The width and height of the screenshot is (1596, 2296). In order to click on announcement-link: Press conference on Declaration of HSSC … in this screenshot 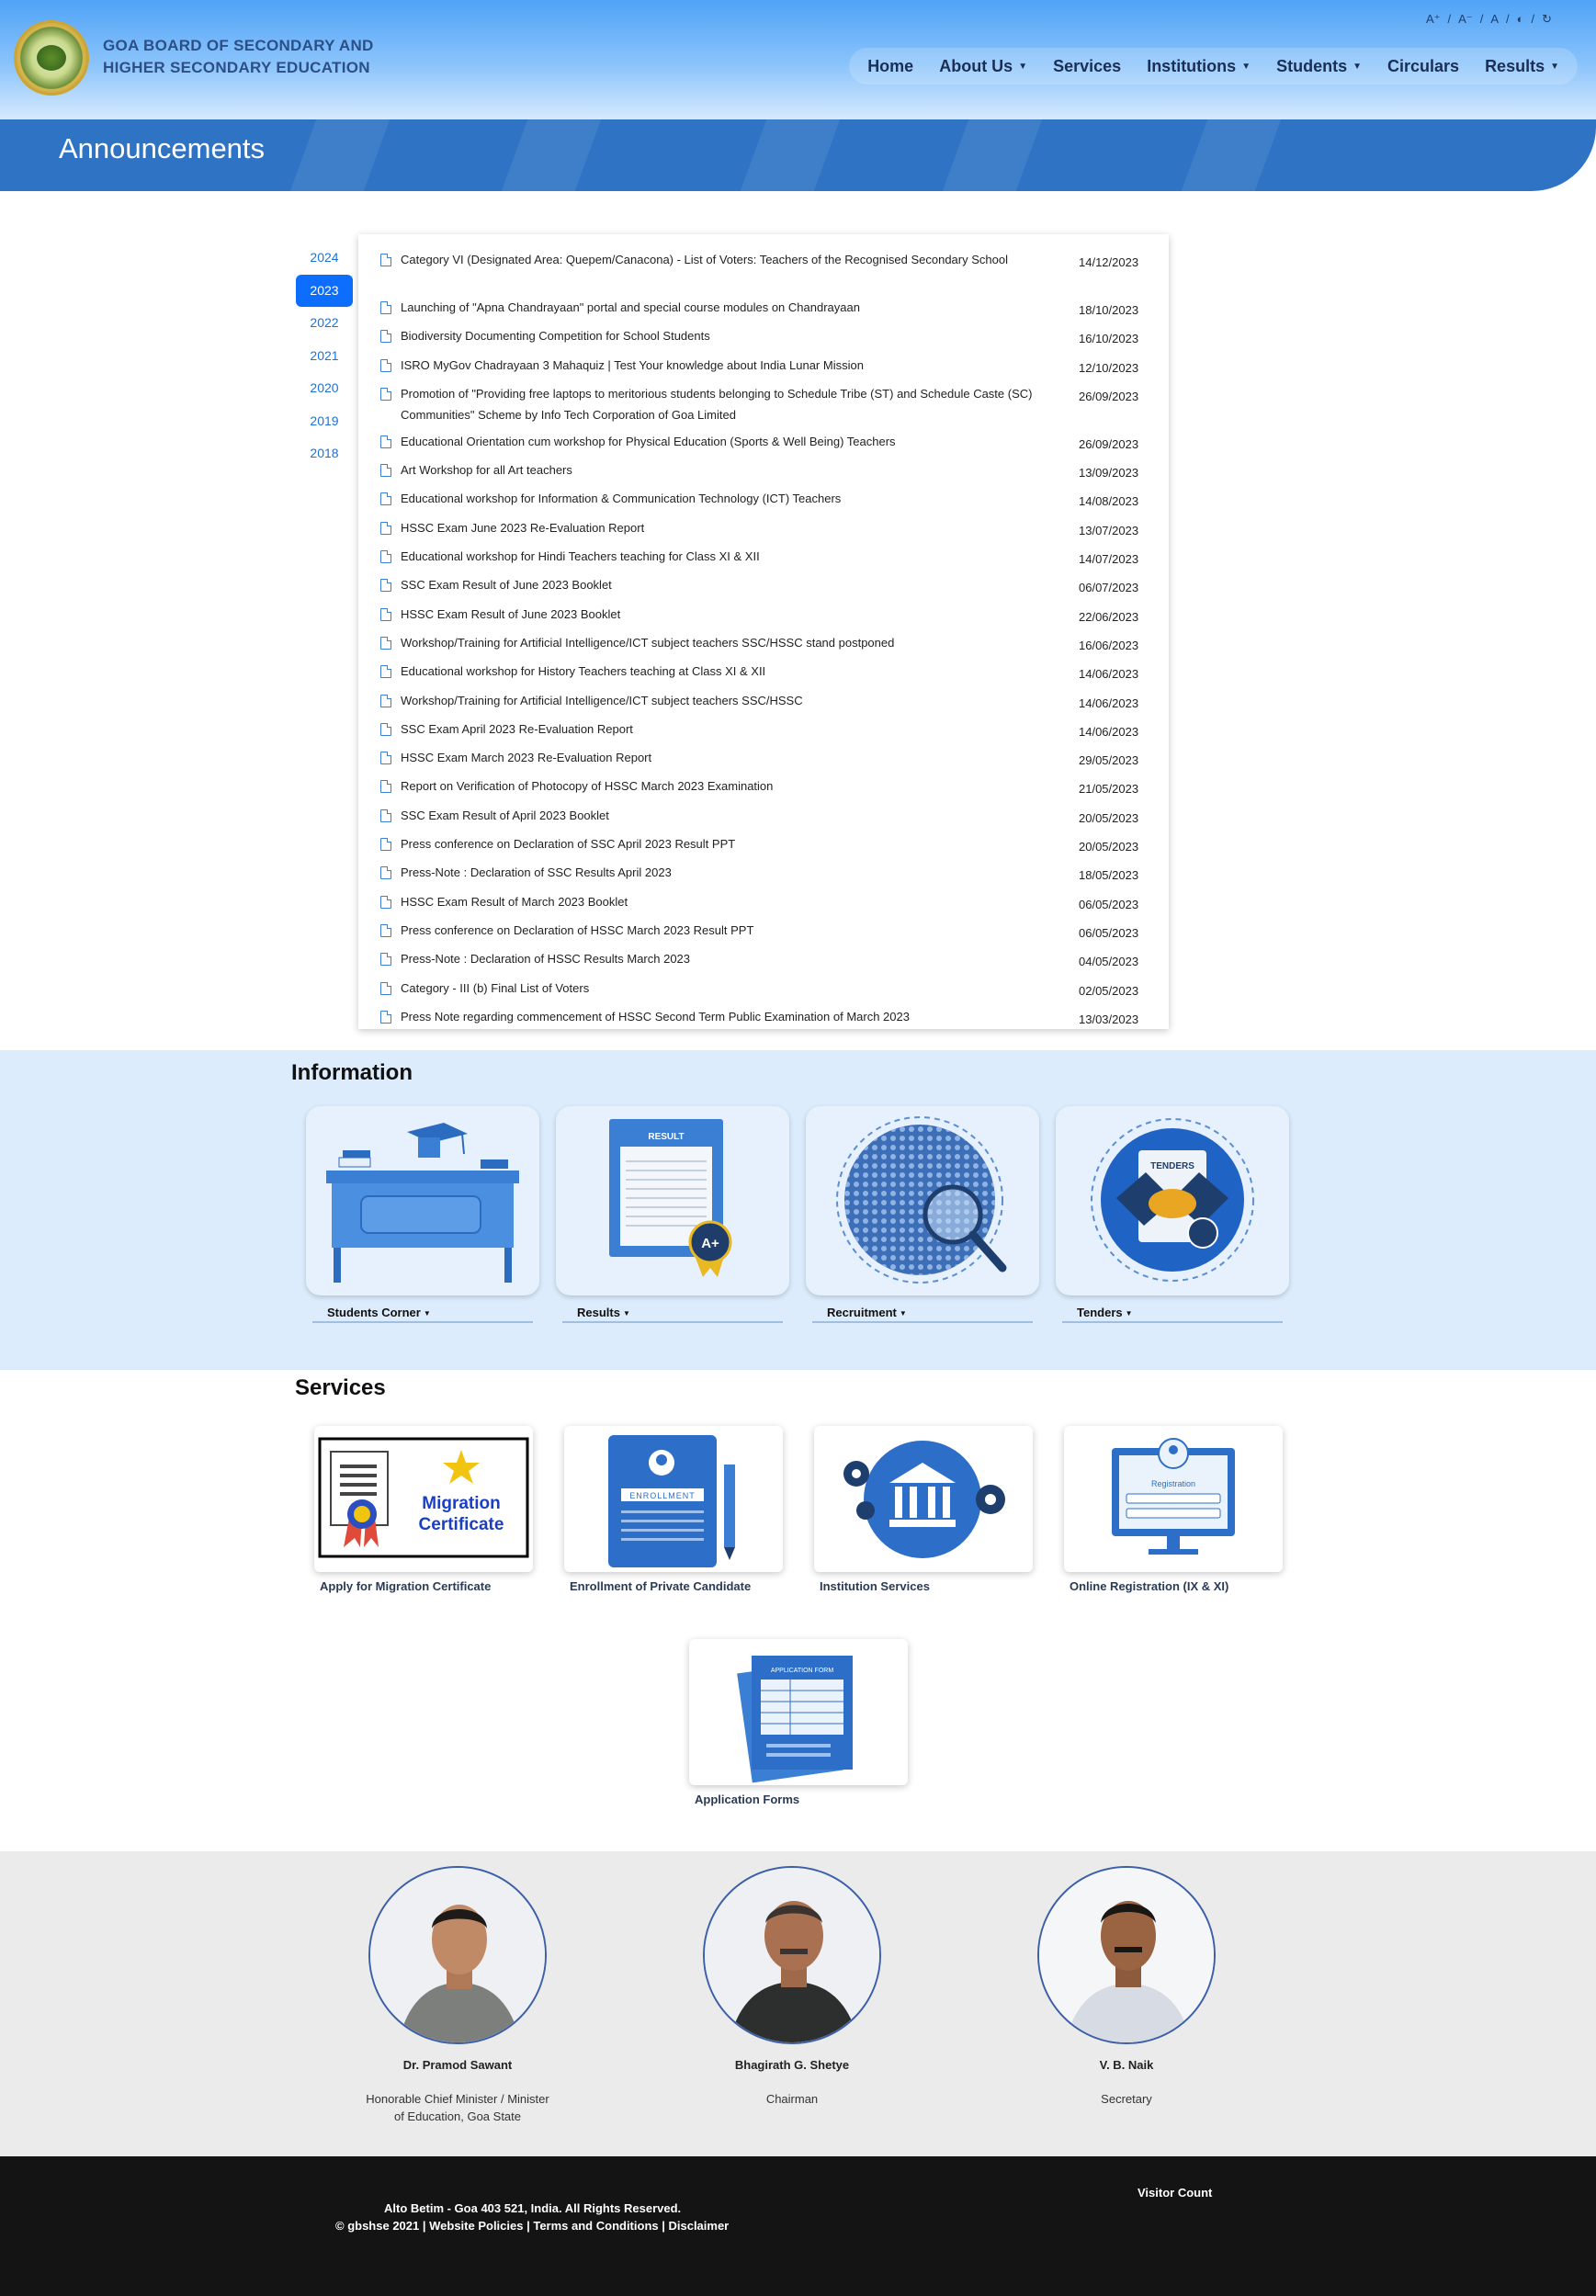, I will do `click(740, 930)`.